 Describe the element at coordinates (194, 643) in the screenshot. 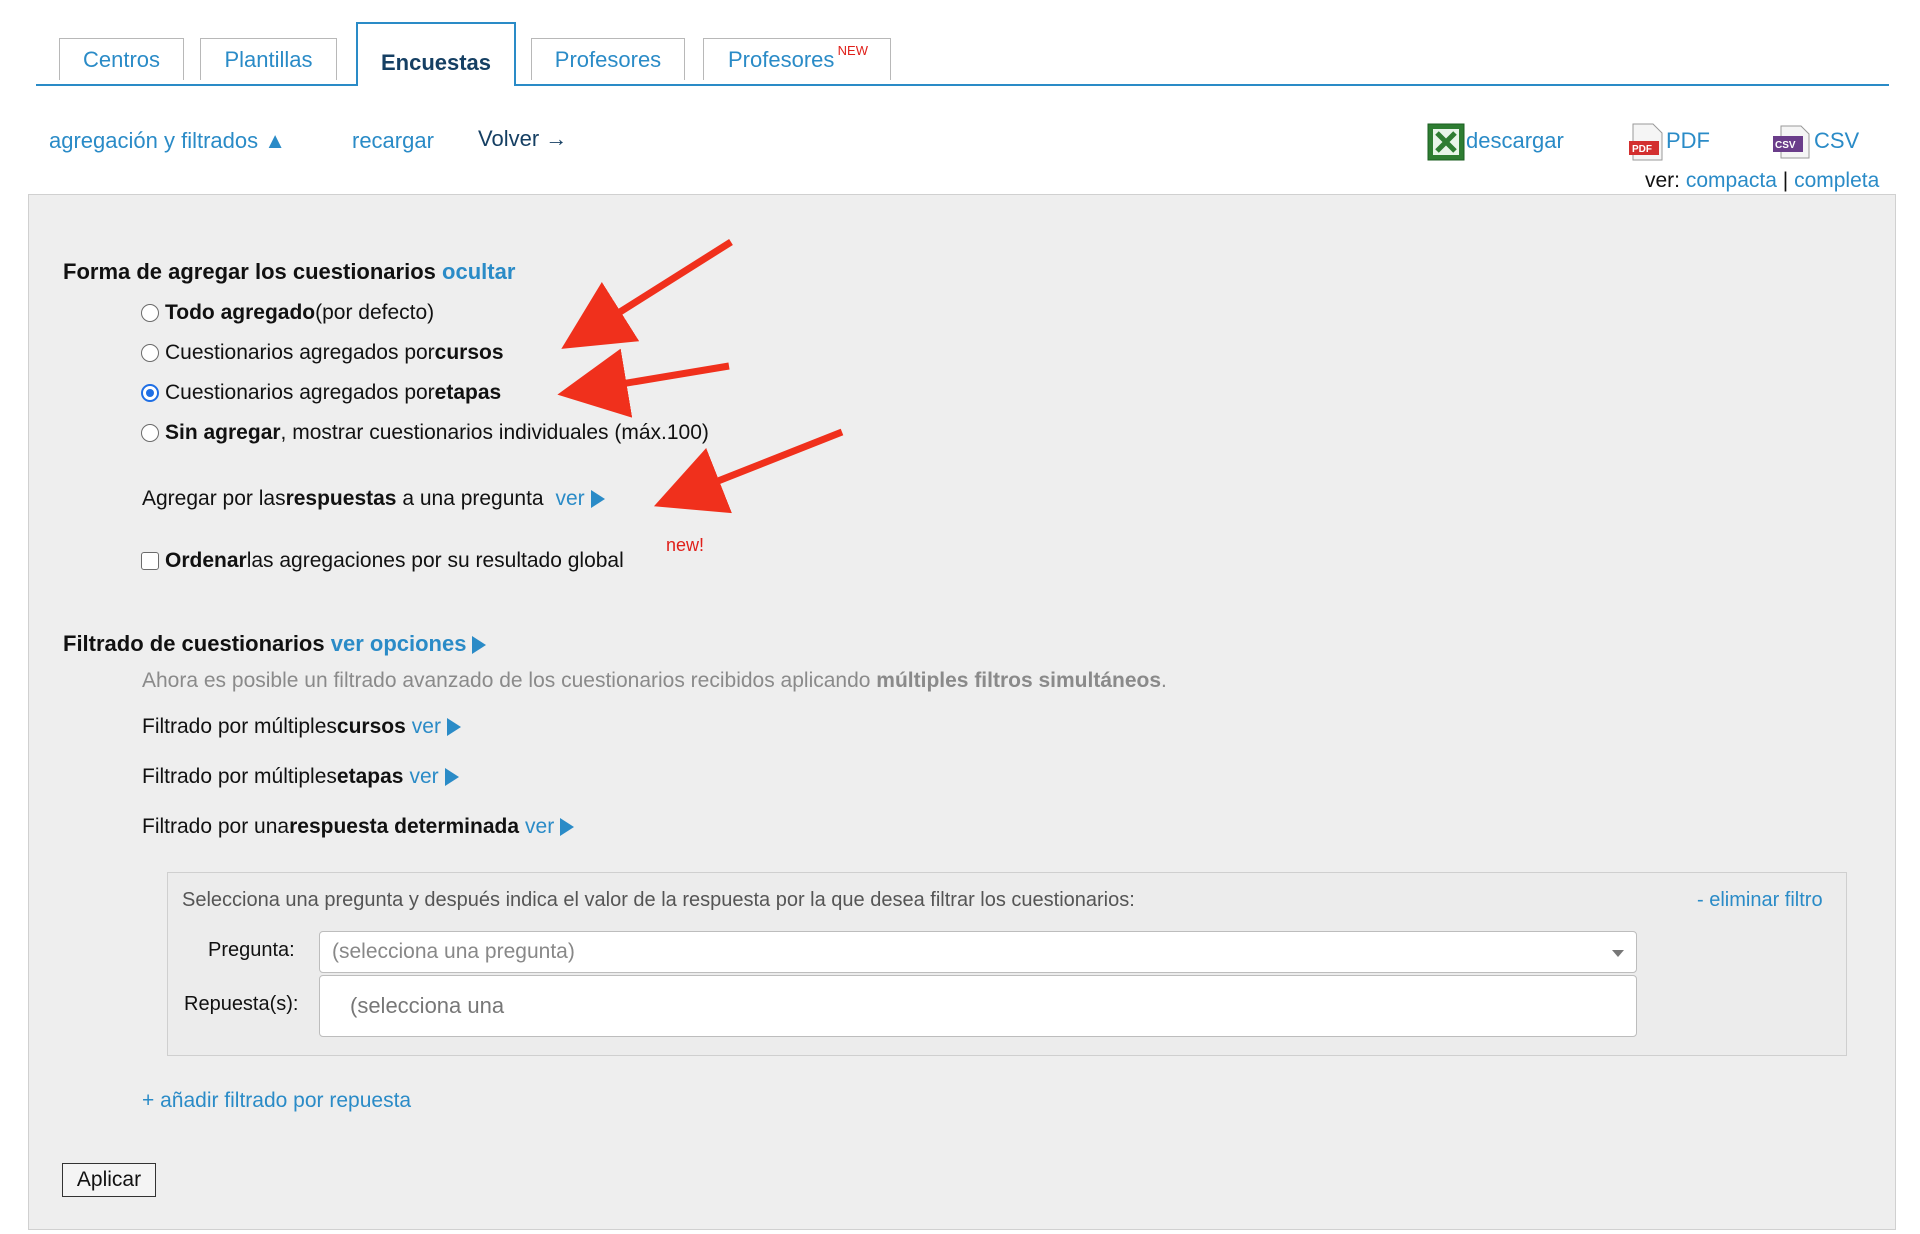

I see `filtering-title: Filtrado de cuestionarios` at that location.